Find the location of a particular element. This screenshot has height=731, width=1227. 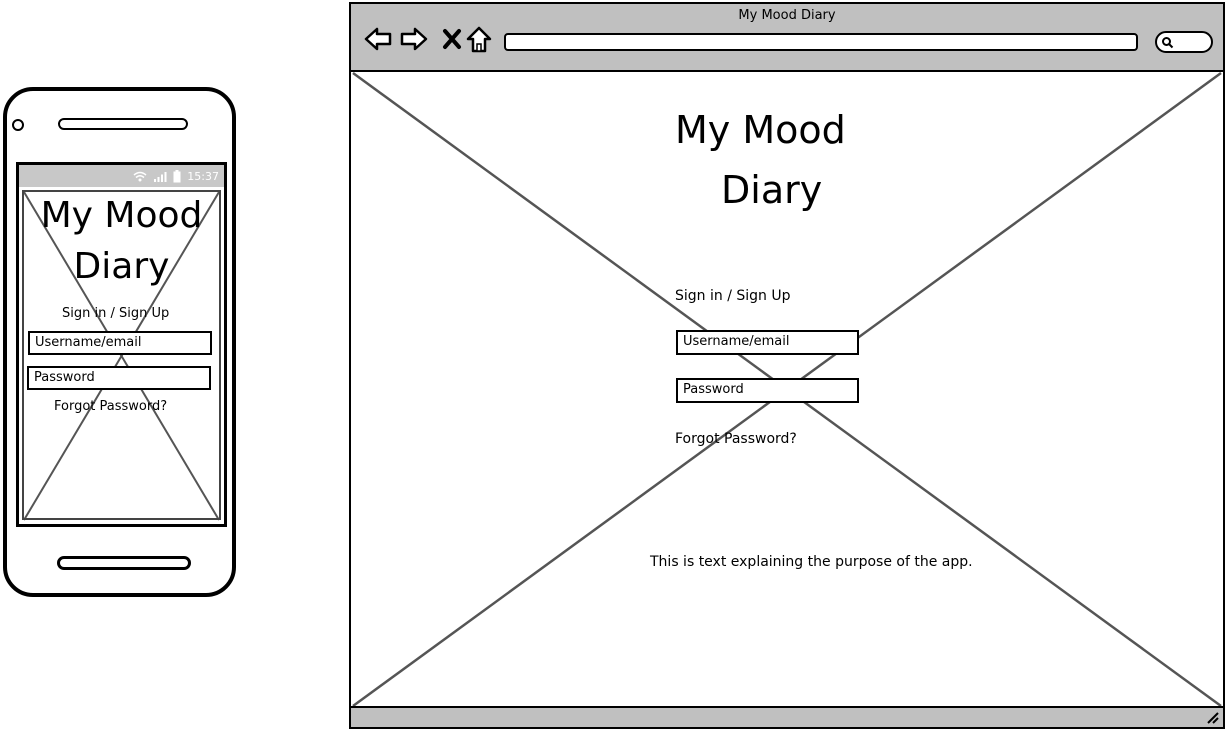

phone-camera is located at coordinates (18, 125).